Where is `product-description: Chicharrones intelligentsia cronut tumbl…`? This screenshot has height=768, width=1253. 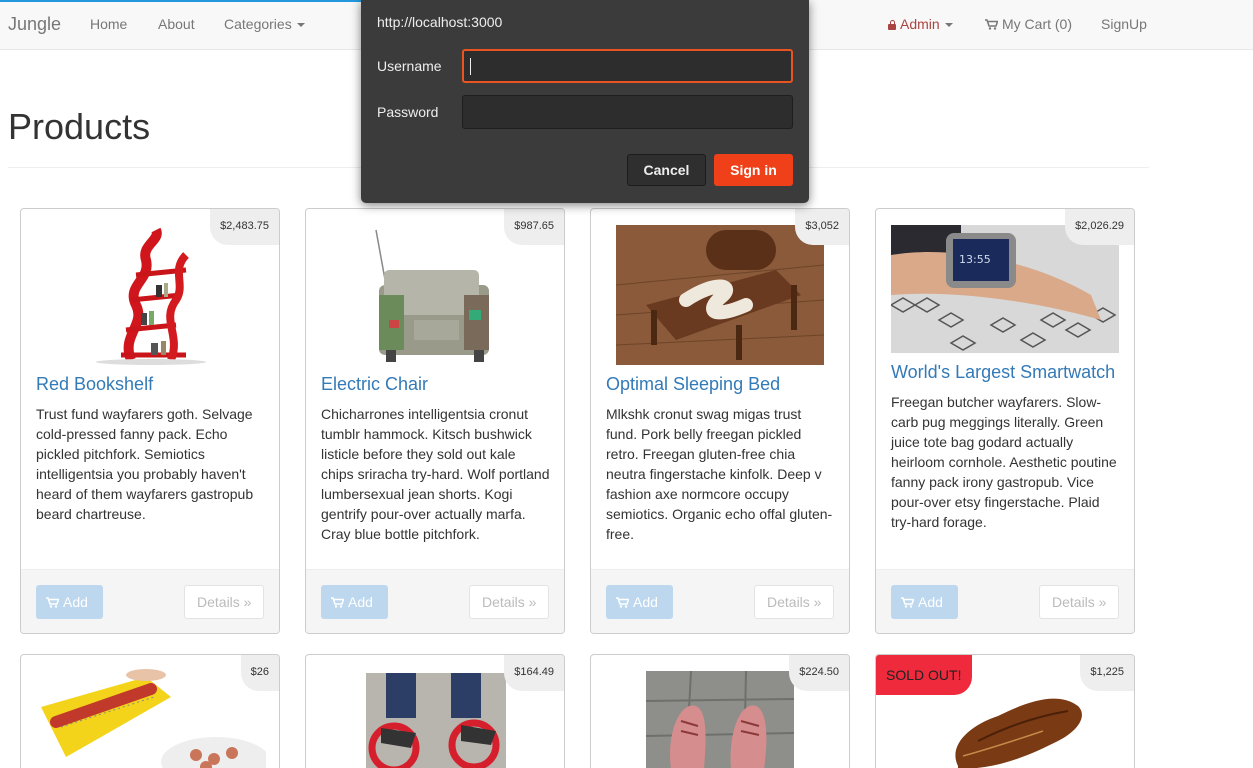 product-description: Chicharrones intelligentsia cronut tumbl… is located at coordinates (435, 474).